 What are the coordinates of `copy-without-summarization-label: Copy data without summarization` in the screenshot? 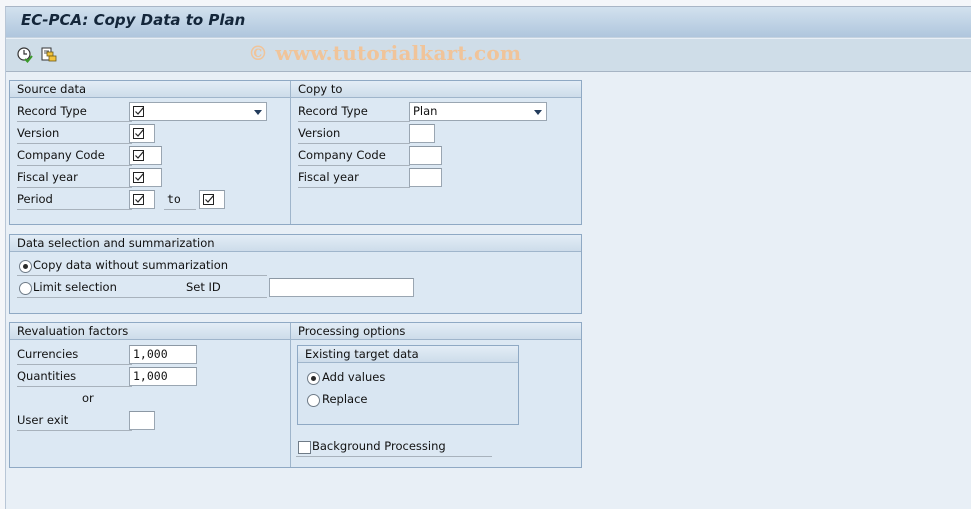 It's located at (142, 266).